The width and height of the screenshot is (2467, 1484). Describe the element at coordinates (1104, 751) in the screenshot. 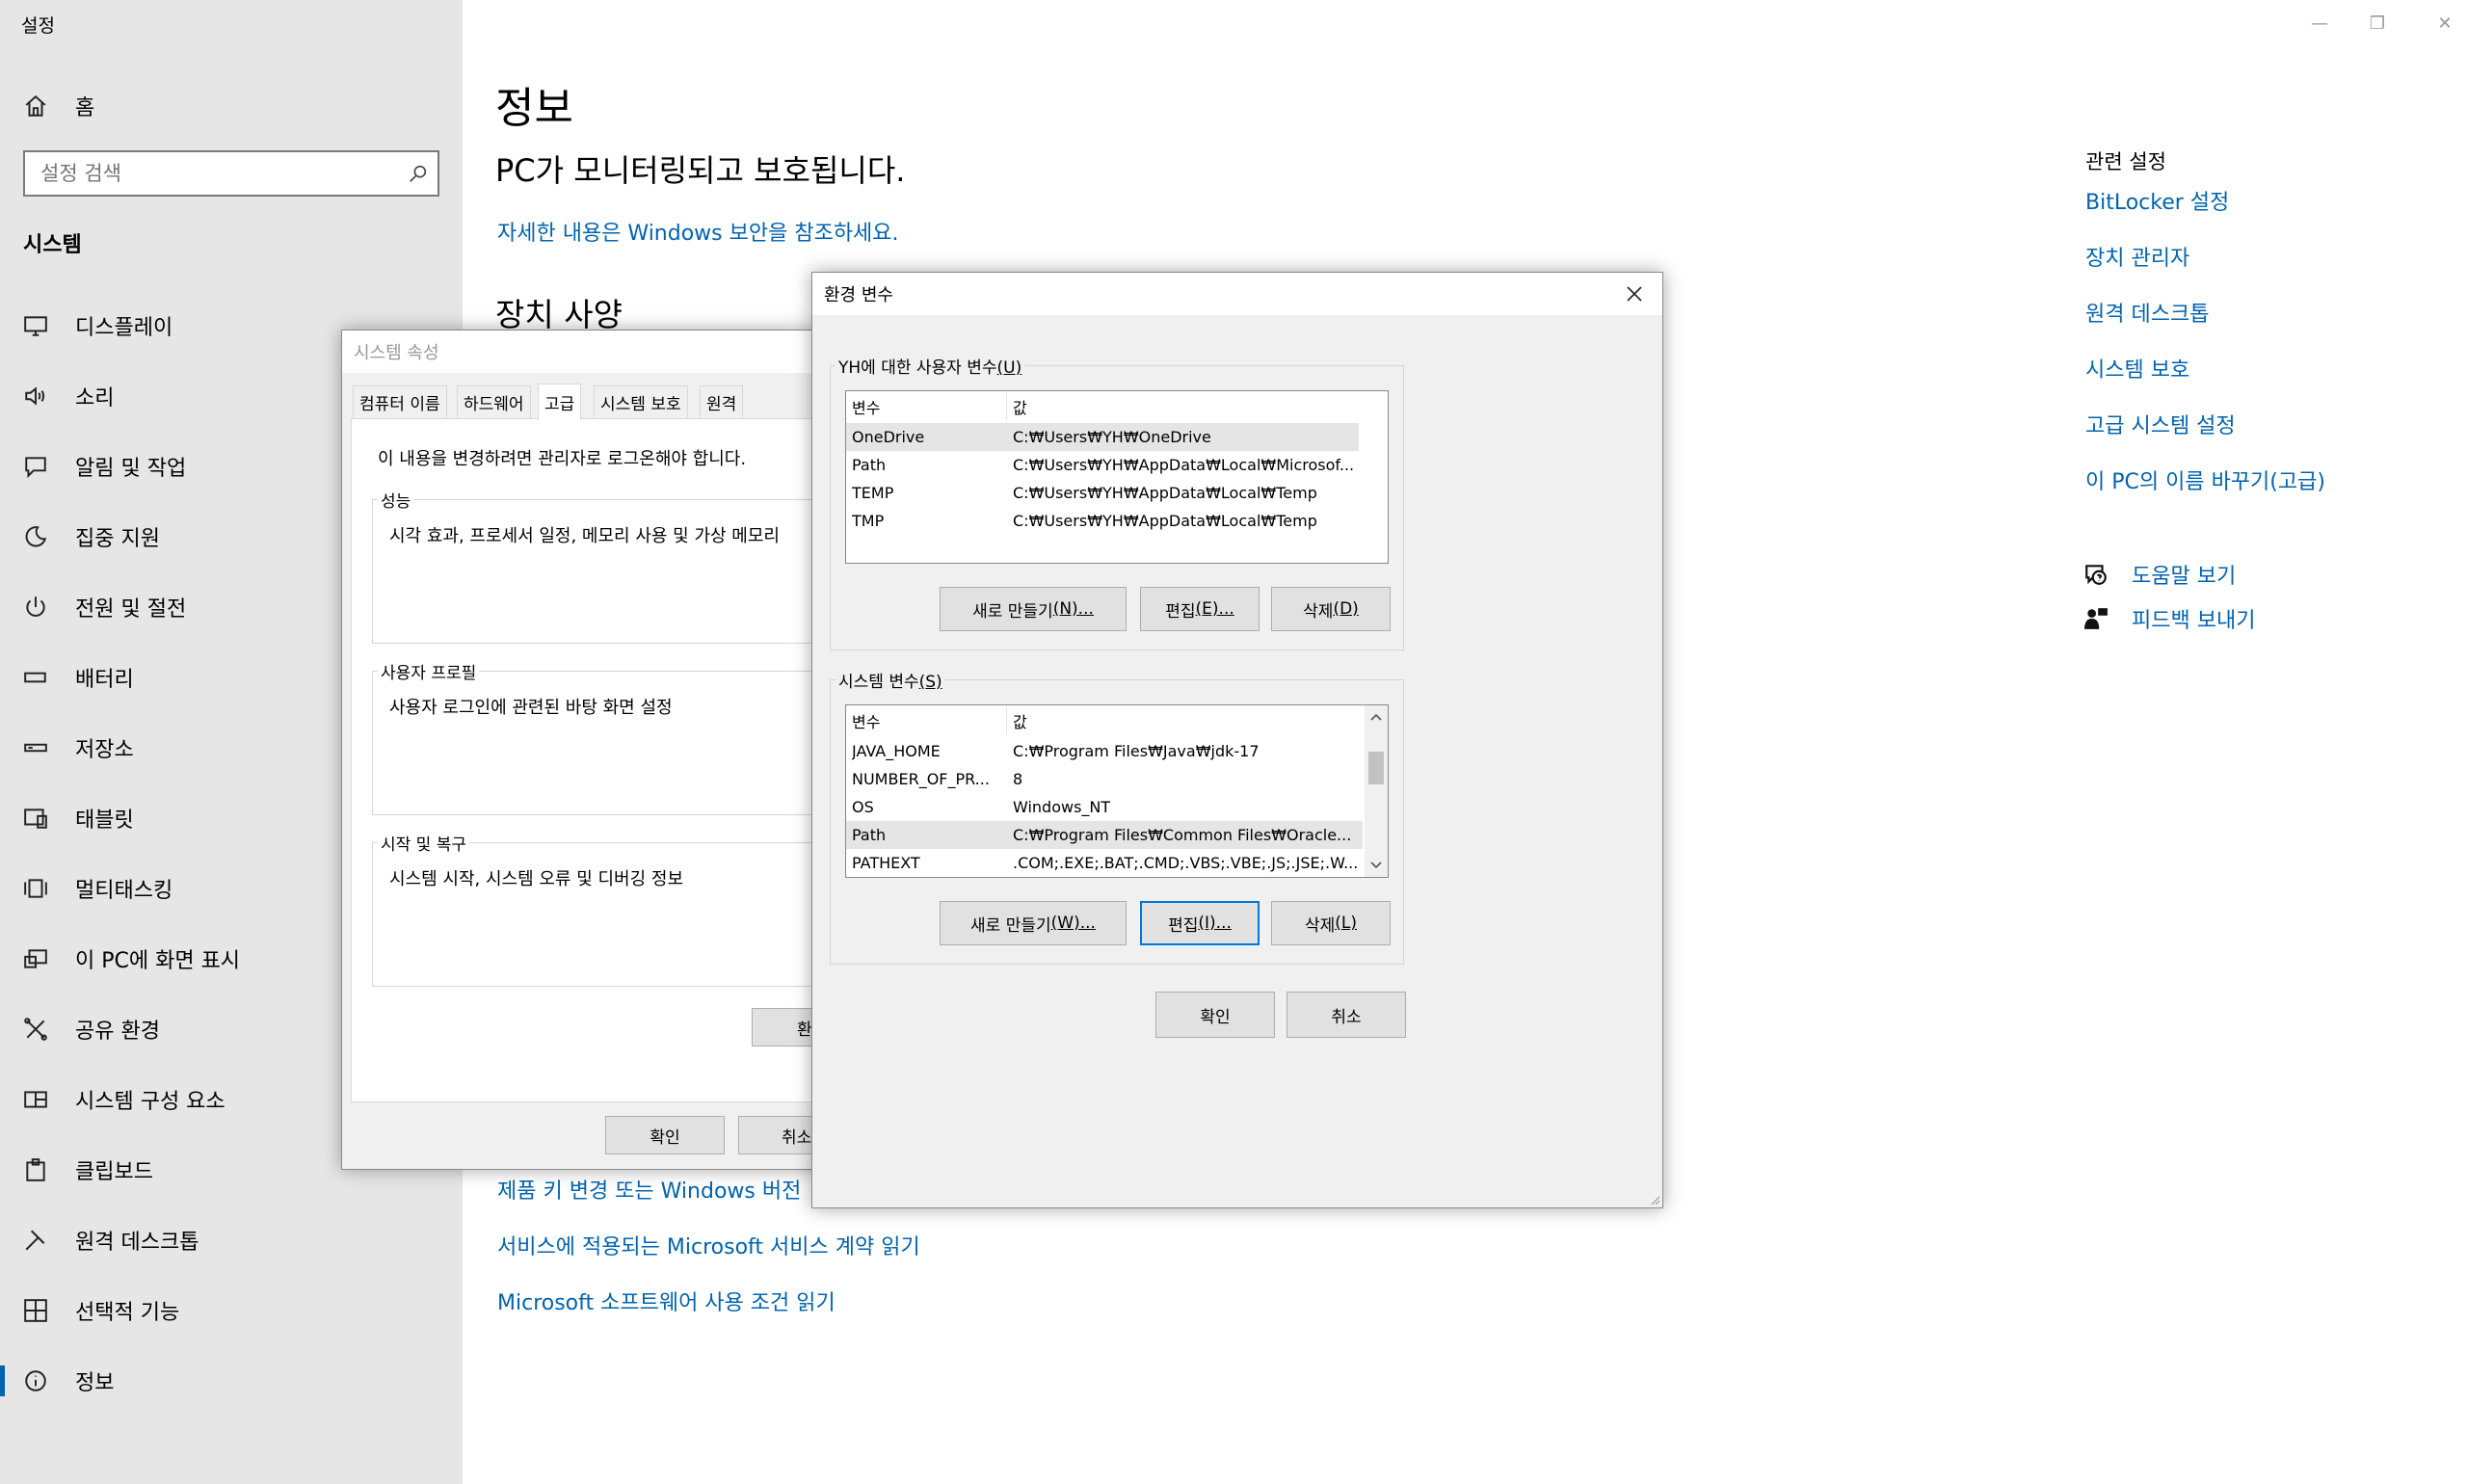

I see `table-row: JAVA_HOME C:₩Program Files₩Java₩jdk-17` at that location.